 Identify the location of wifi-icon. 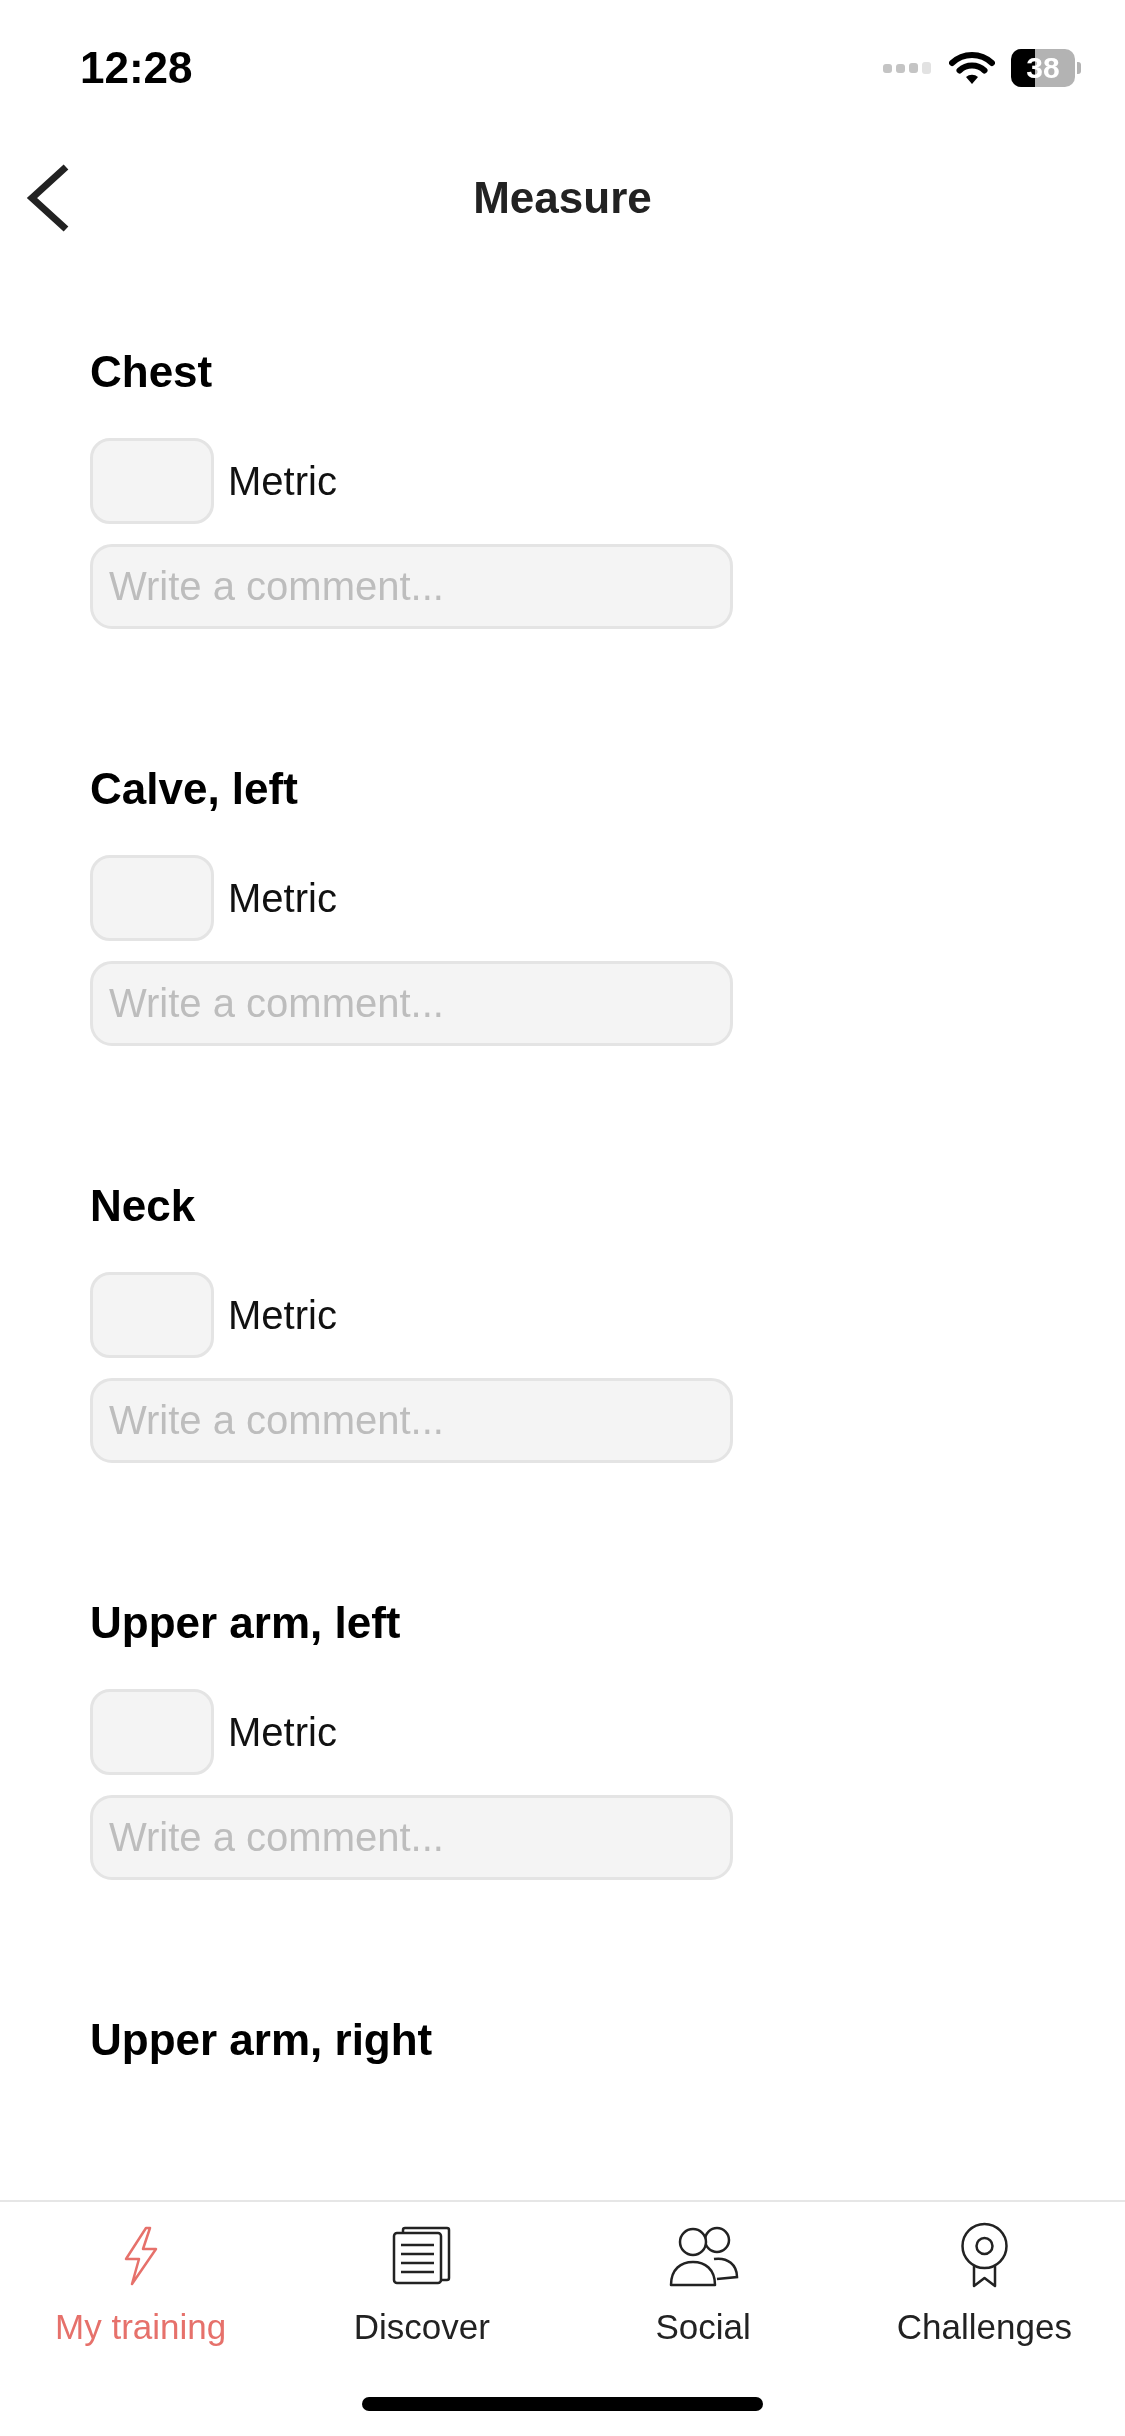
(972, 68).